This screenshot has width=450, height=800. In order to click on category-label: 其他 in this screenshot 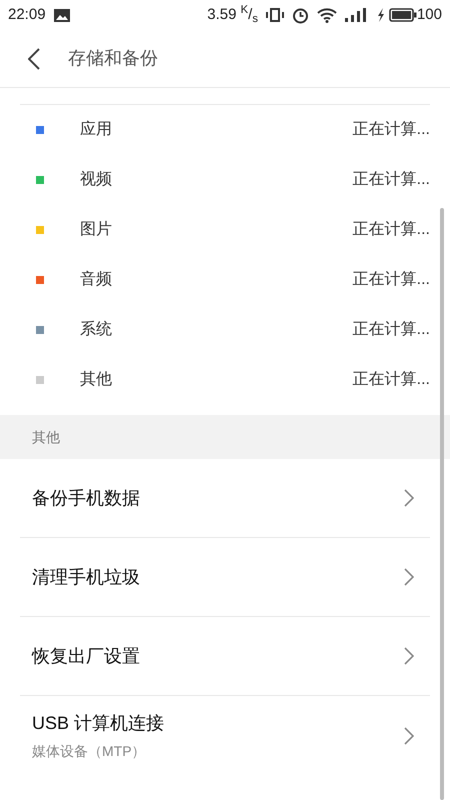, I will do `click(96, 380)`.